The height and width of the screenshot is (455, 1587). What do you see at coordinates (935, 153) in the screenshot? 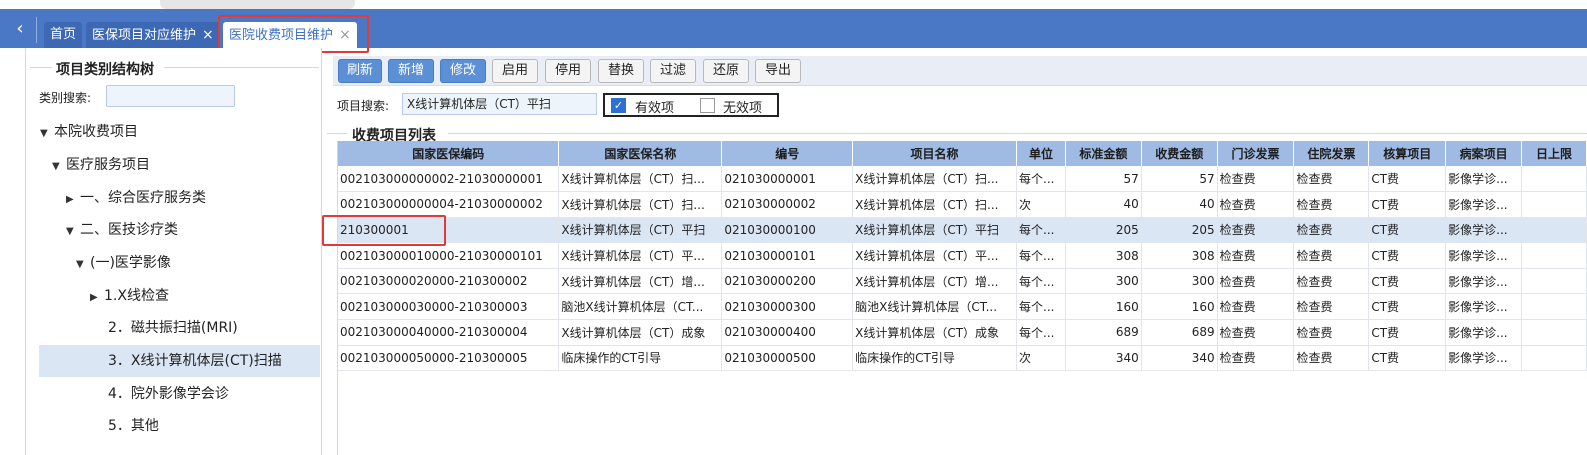
I see `column-header: 项目名称` at bounding box center [935, 153].